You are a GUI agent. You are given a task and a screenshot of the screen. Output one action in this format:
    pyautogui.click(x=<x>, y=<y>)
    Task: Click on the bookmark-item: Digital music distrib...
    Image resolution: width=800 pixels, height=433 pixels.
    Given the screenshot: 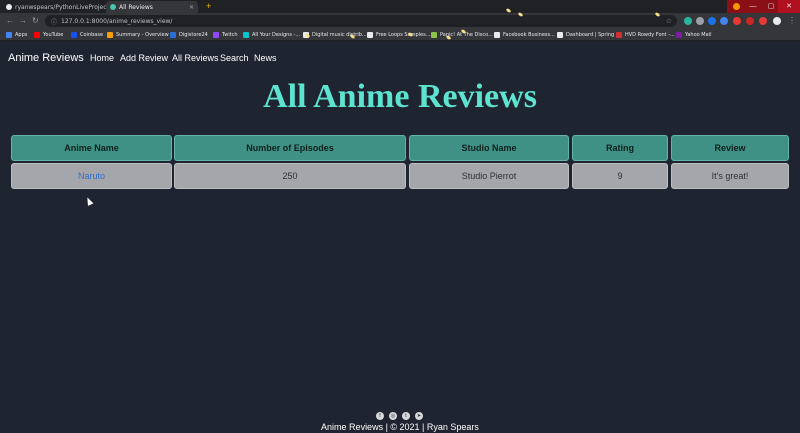 What is the action you would take?
    pyautogui.click(x=335, y=35)
    